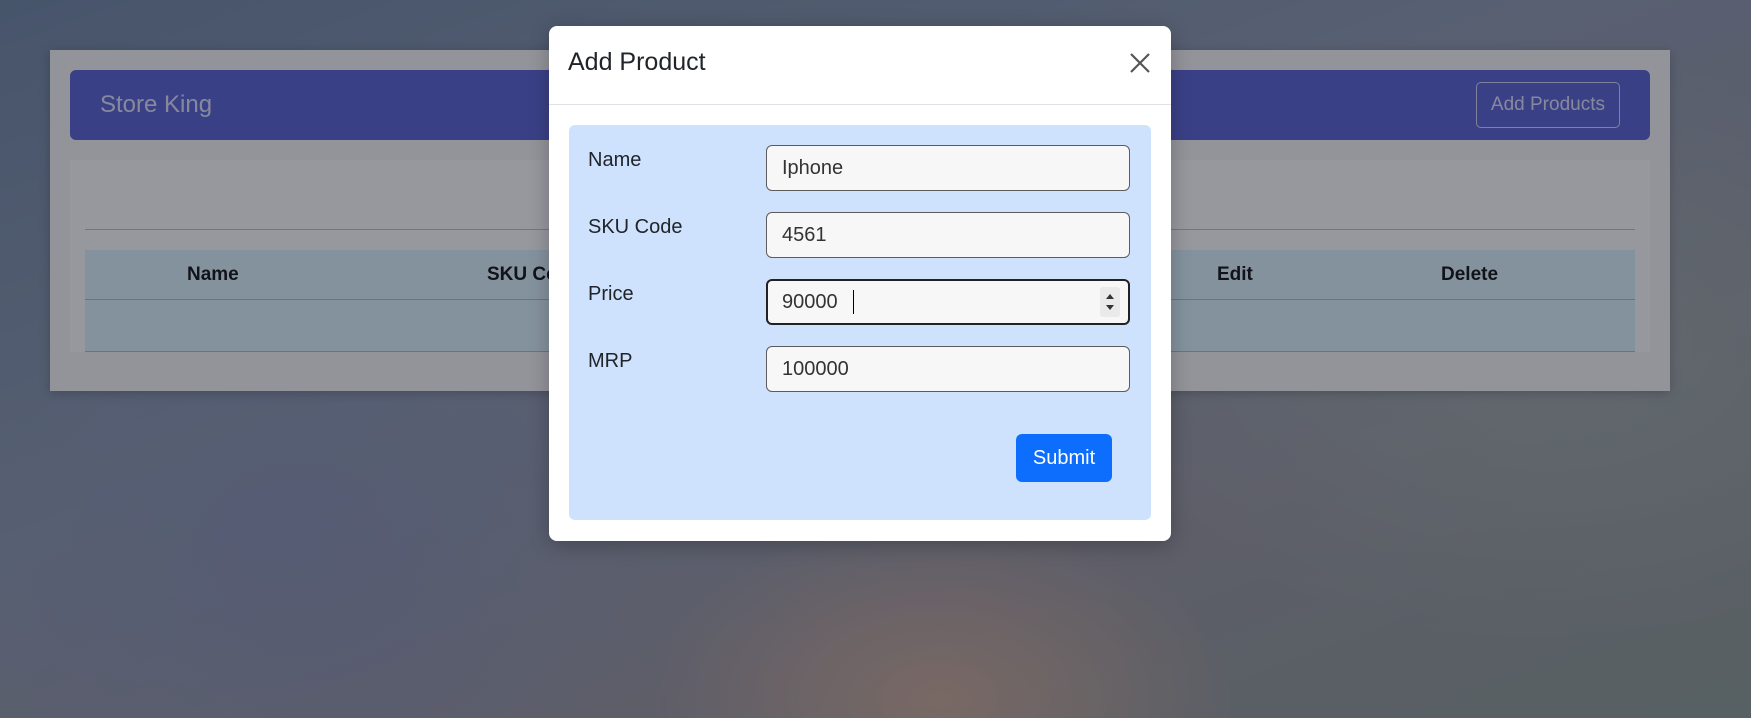  I want to click on price-field, so click(948, 302).